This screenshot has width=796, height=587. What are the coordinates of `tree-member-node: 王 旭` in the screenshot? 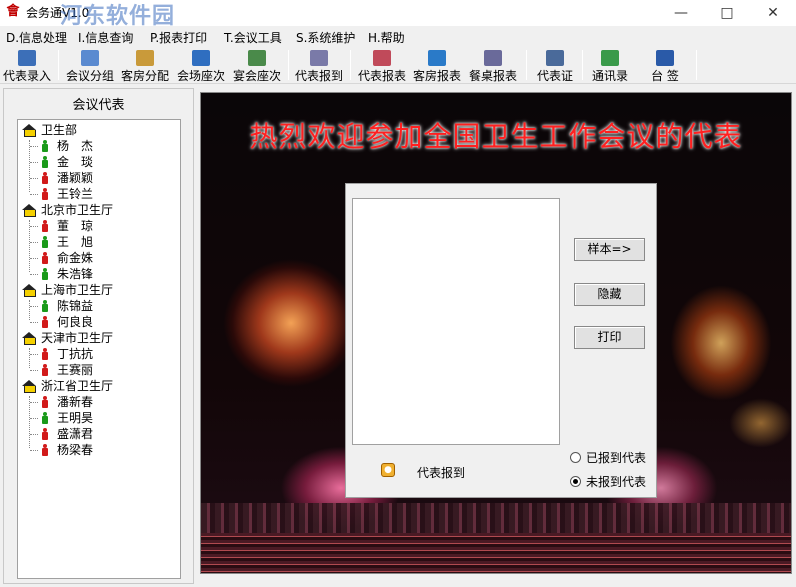 It's located at (67, 242).